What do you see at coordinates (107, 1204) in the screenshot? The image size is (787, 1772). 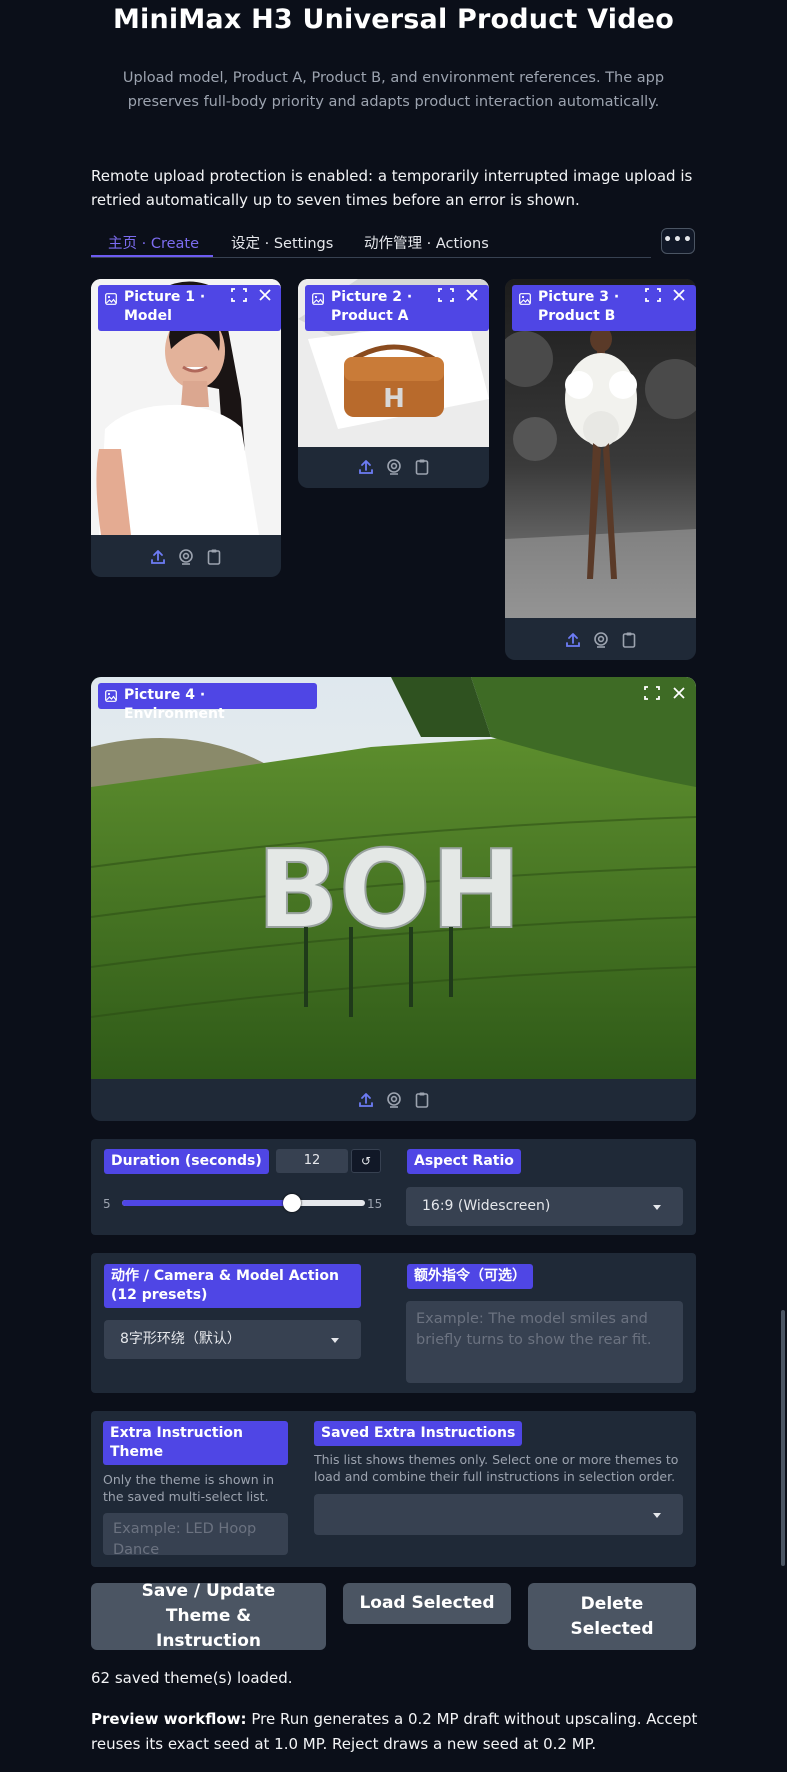 I see `duration-min: 5` at bounding box center [107, 1204].